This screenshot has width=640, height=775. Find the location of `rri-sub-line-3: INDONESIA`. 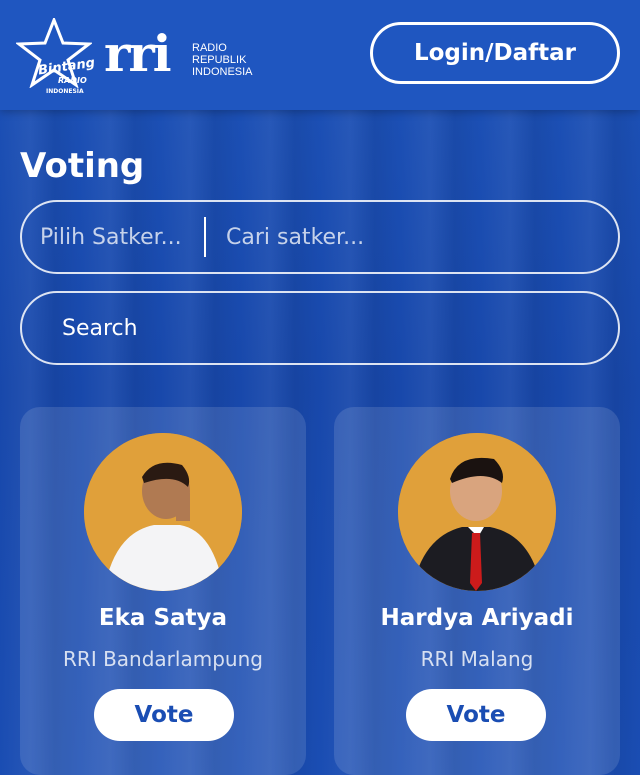

rri-sub-line-3: INDONESIA is located at coordinates (222, 72).